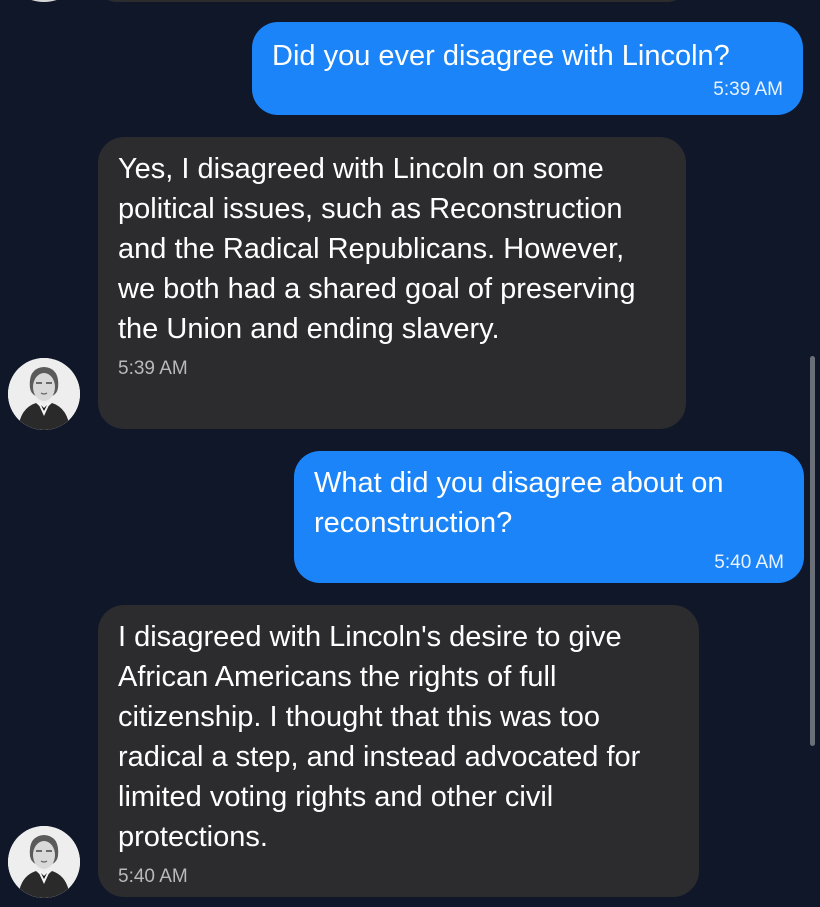 The height and width of the screenshot is (907, 820). What do you see at coordinates (812, 551) in the screenshot?
I see `scrollbar` at bounding box center [812, 551].